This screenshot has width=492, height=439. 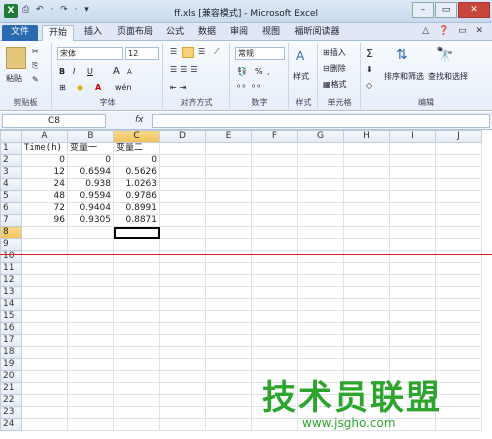 I want to click on cell-f10, so click(x=274, y=256).